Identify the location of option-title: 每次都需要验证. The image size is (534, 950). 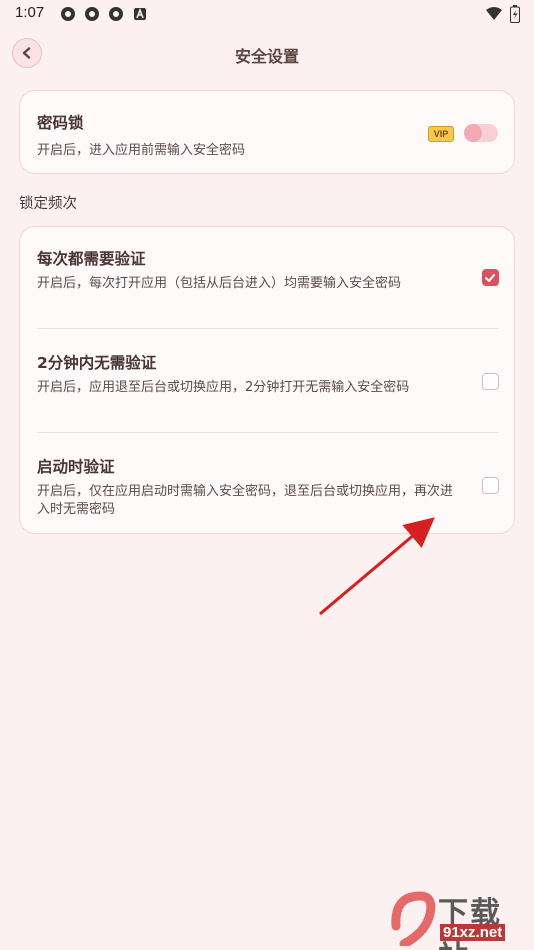
(91, 259).